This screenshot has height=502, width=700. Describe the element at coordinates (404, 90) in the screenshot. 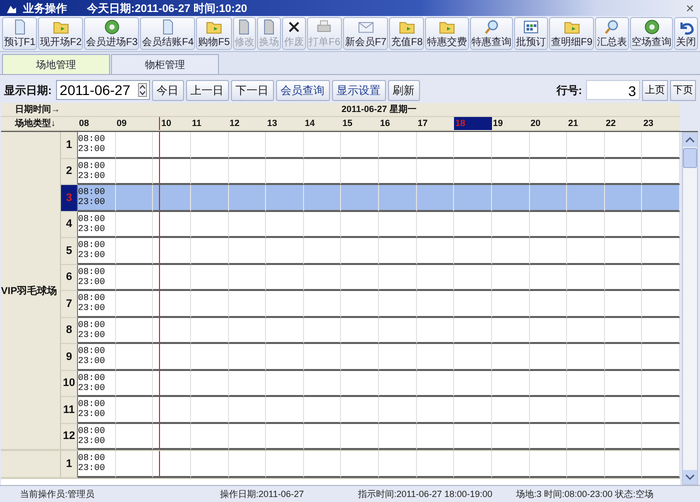

I see `filter-button: 刷新` at that location.